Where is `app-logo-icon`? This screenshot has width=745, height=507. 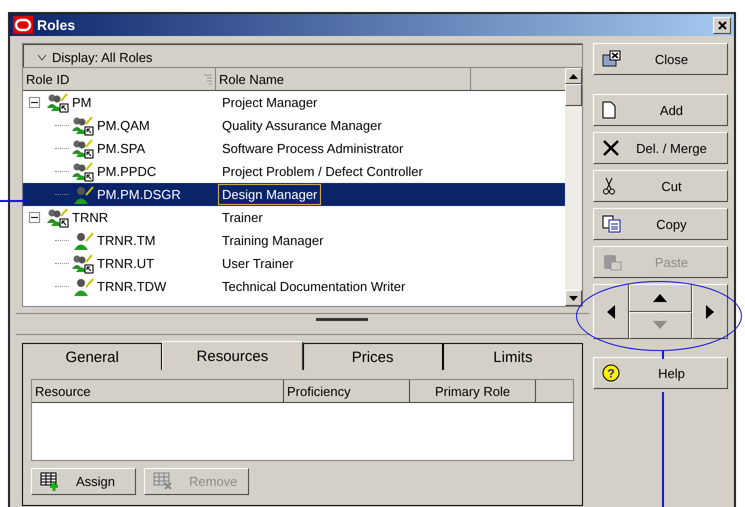 app-logo-icon is located at coordinates (23, 25).